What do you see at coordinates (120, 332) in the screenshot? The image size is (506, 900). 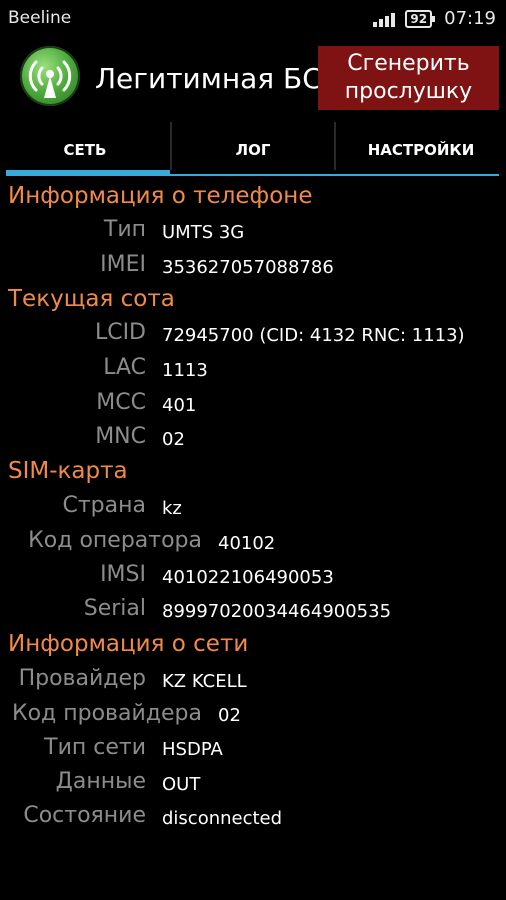 I see `label-lcid: LCID` at bounding box center [120, 332].